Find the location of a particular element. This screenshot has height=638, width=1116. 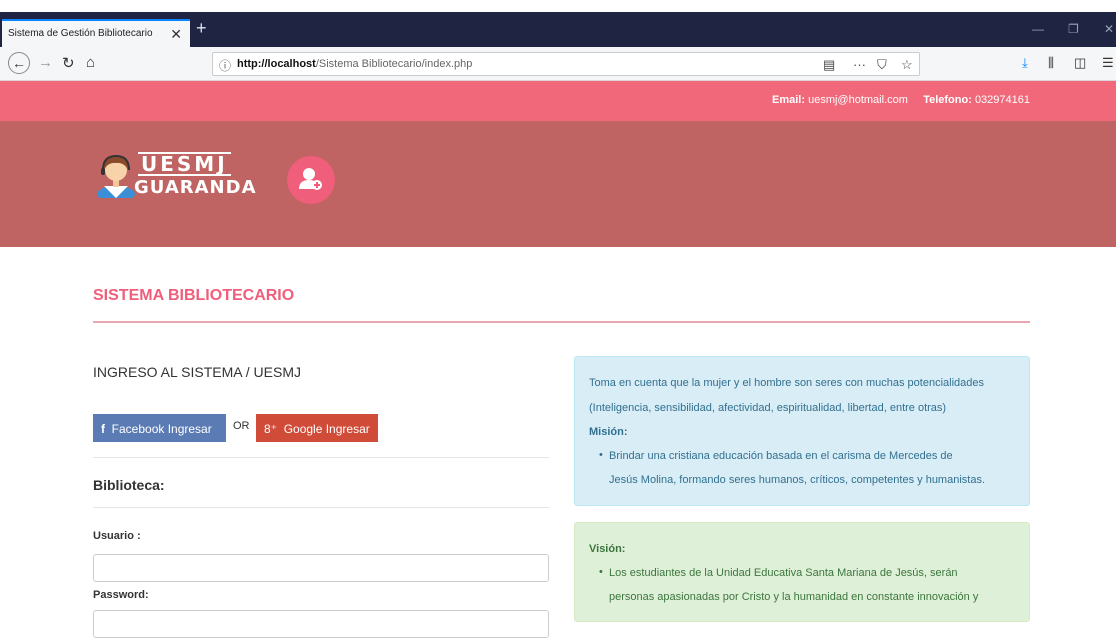

sidebar-icon: ◫ is located at coordinates (1080, 63).